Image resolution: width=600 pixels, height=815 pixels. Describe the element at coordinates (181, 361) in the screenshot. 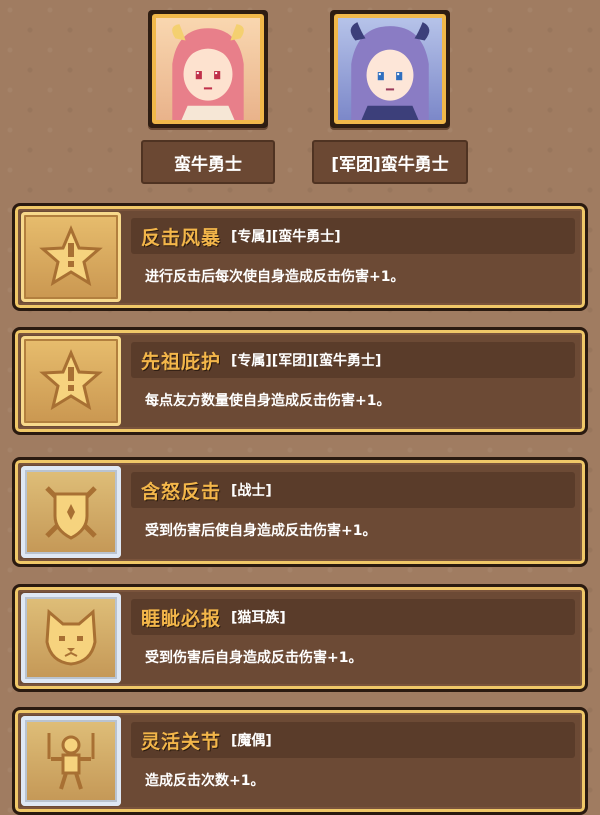

I see `trait-name: 先祖庇护` at that location.